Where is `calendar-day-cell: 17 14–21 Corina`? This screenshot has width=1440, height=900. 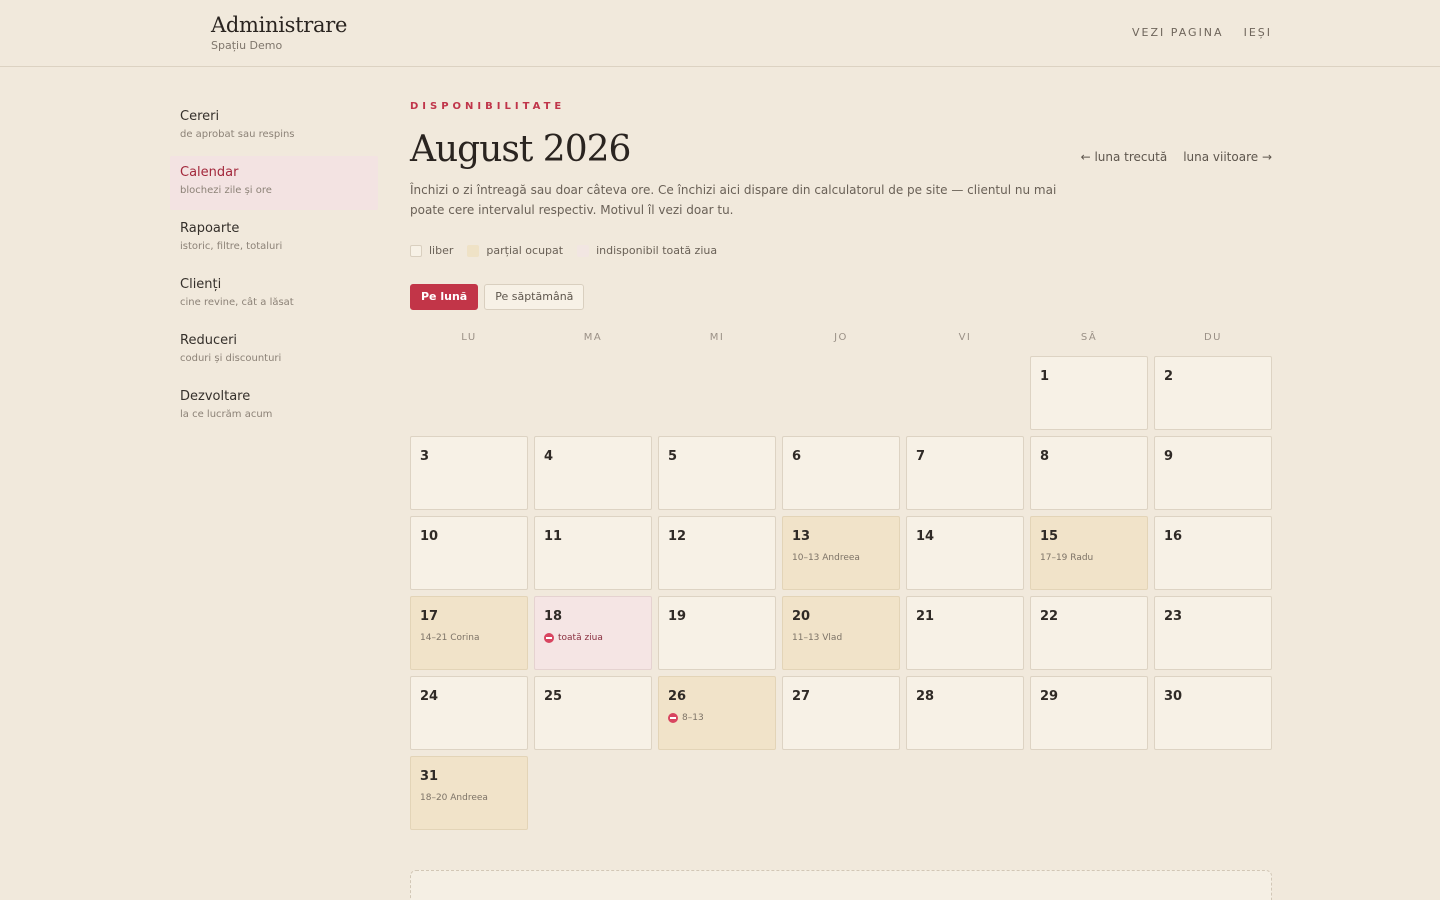 calendar-day-cell: 17 14–21 Corina is located at coordinates (469, 633).